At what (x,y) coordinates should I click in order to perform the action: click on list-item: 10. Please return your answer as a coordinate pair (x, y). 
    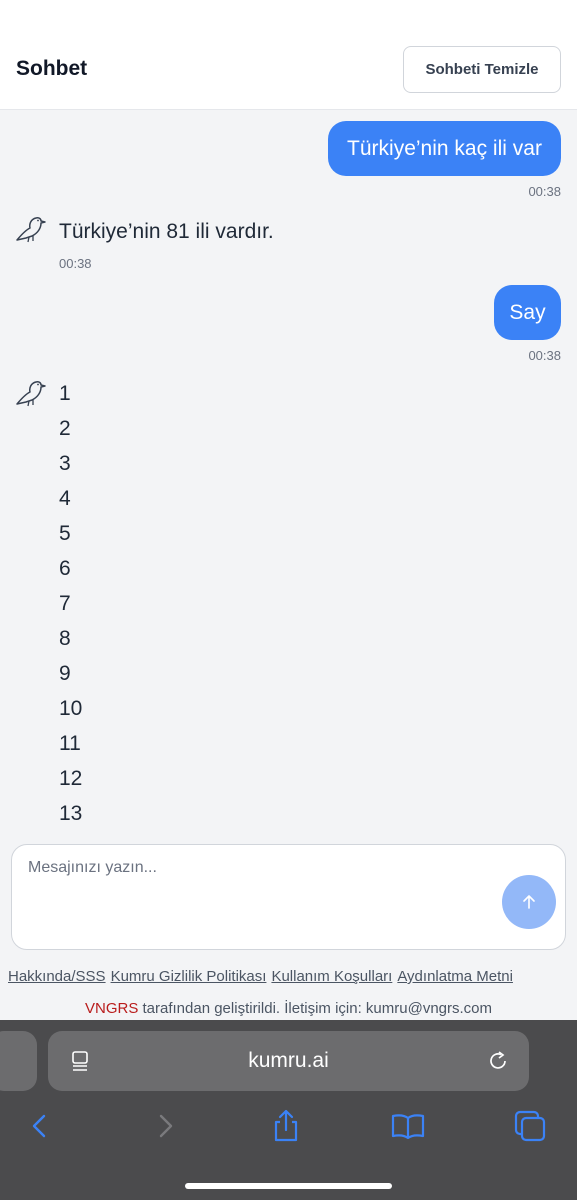
    Looking at the image, I should click on (71, 708).